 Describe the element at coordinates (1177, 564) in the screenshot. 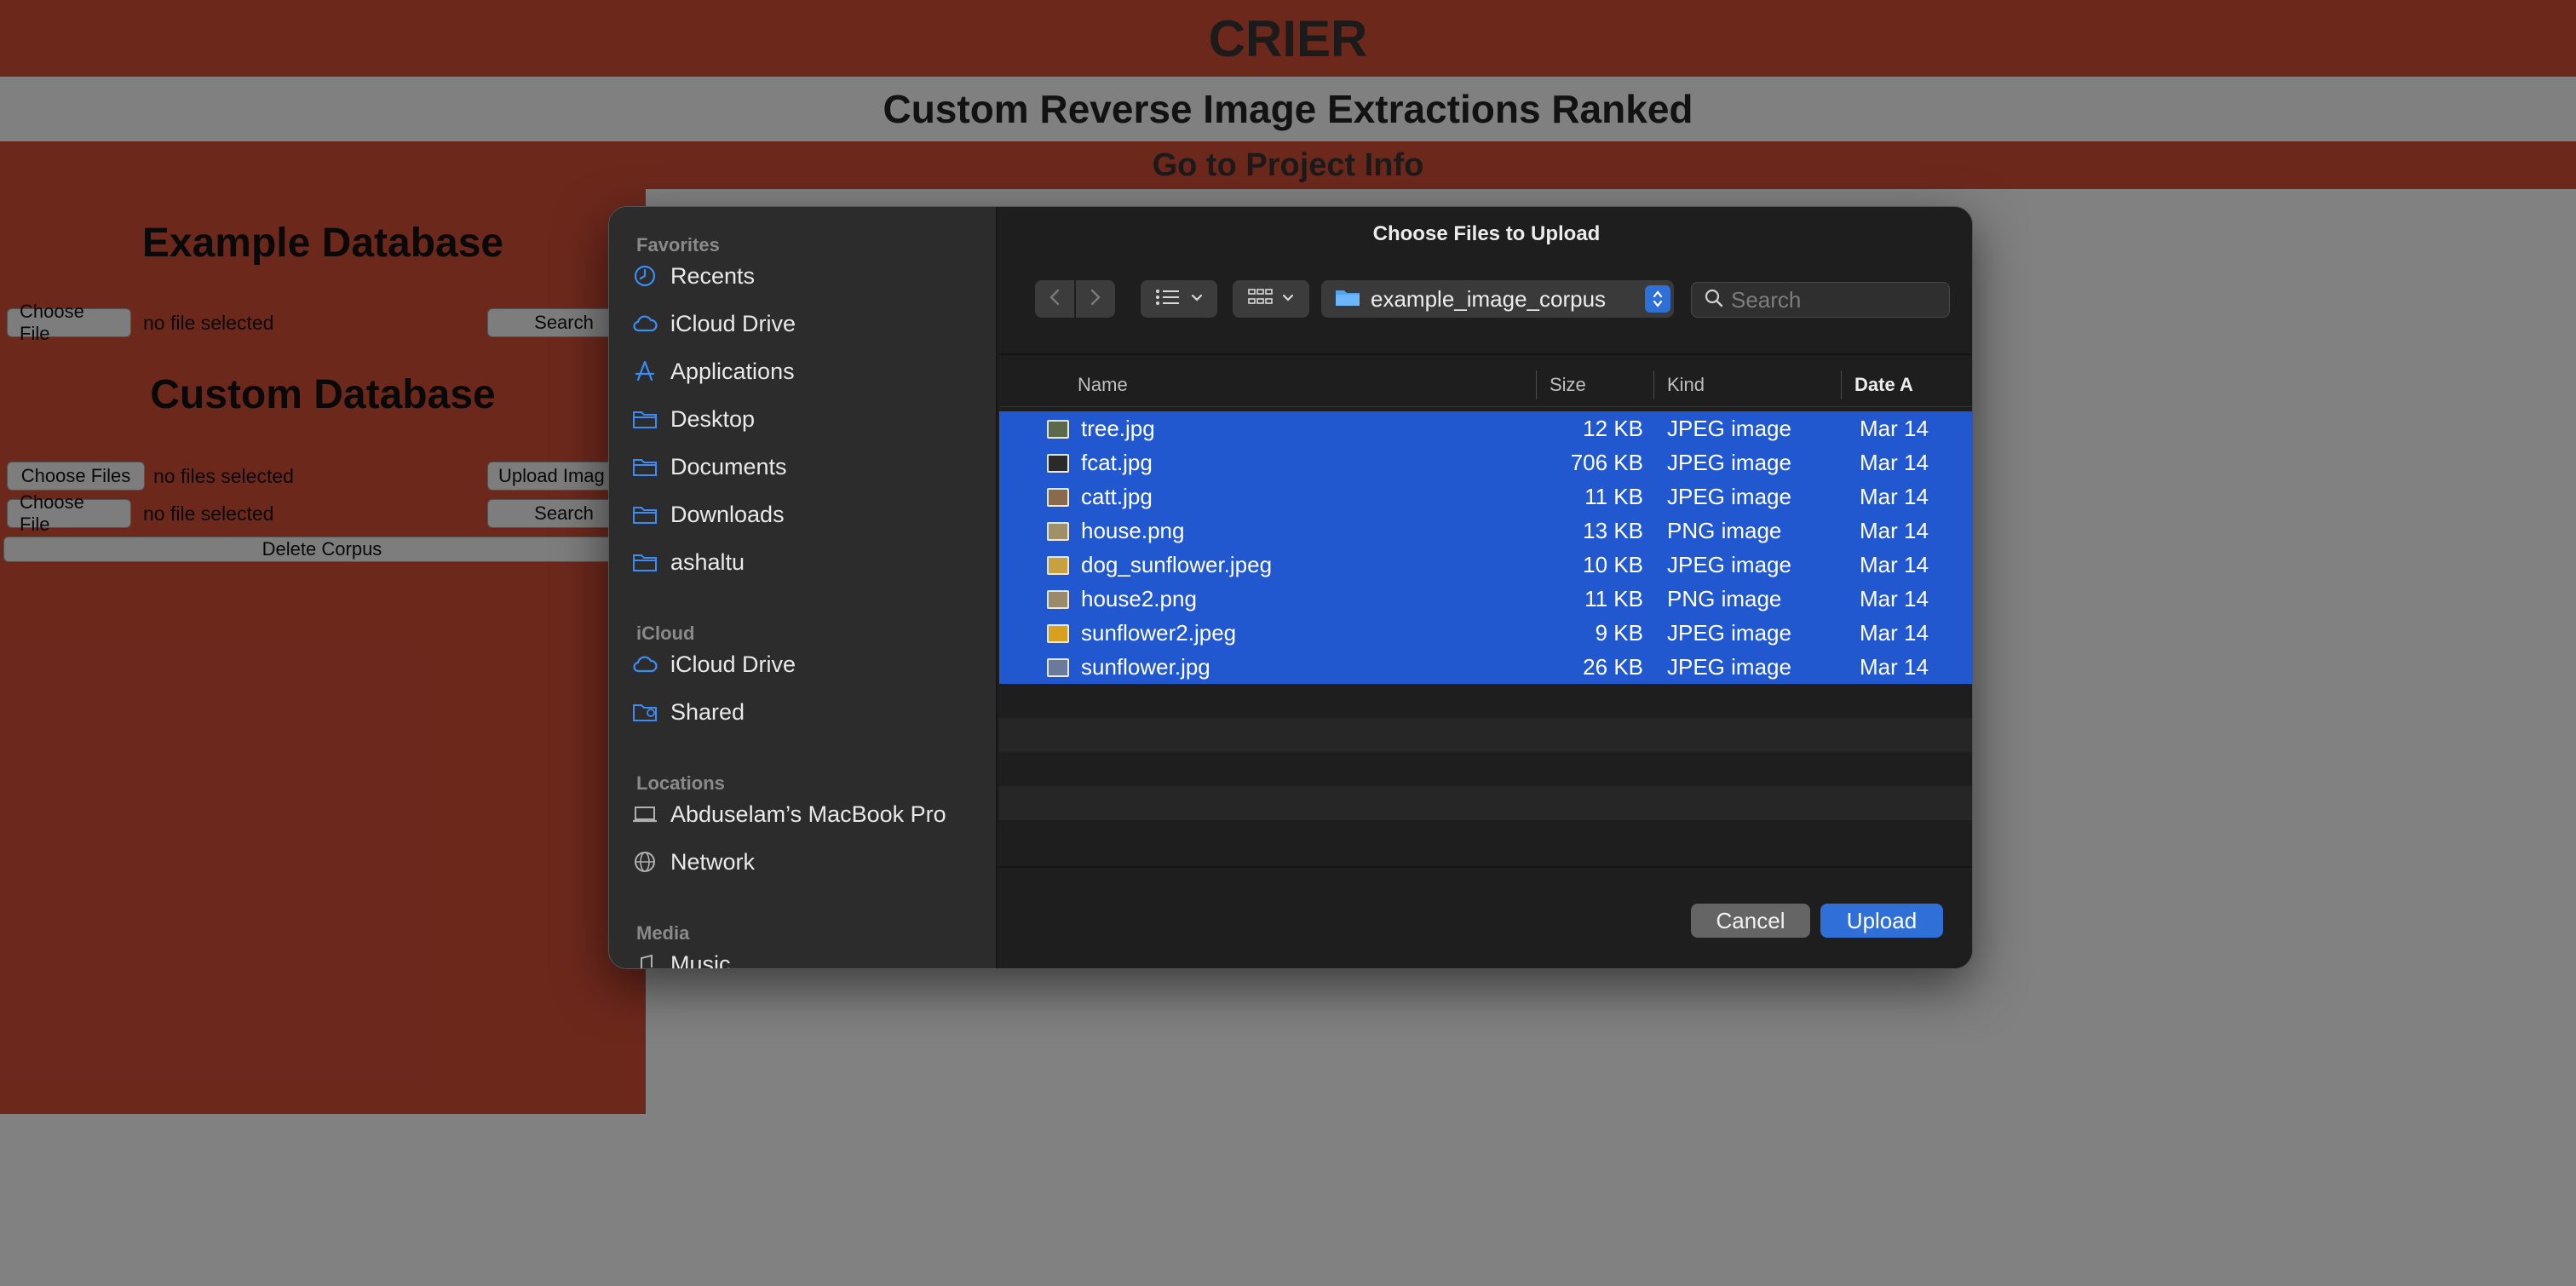

I see `file-name: dog_sunflower.jpeg` at that location.